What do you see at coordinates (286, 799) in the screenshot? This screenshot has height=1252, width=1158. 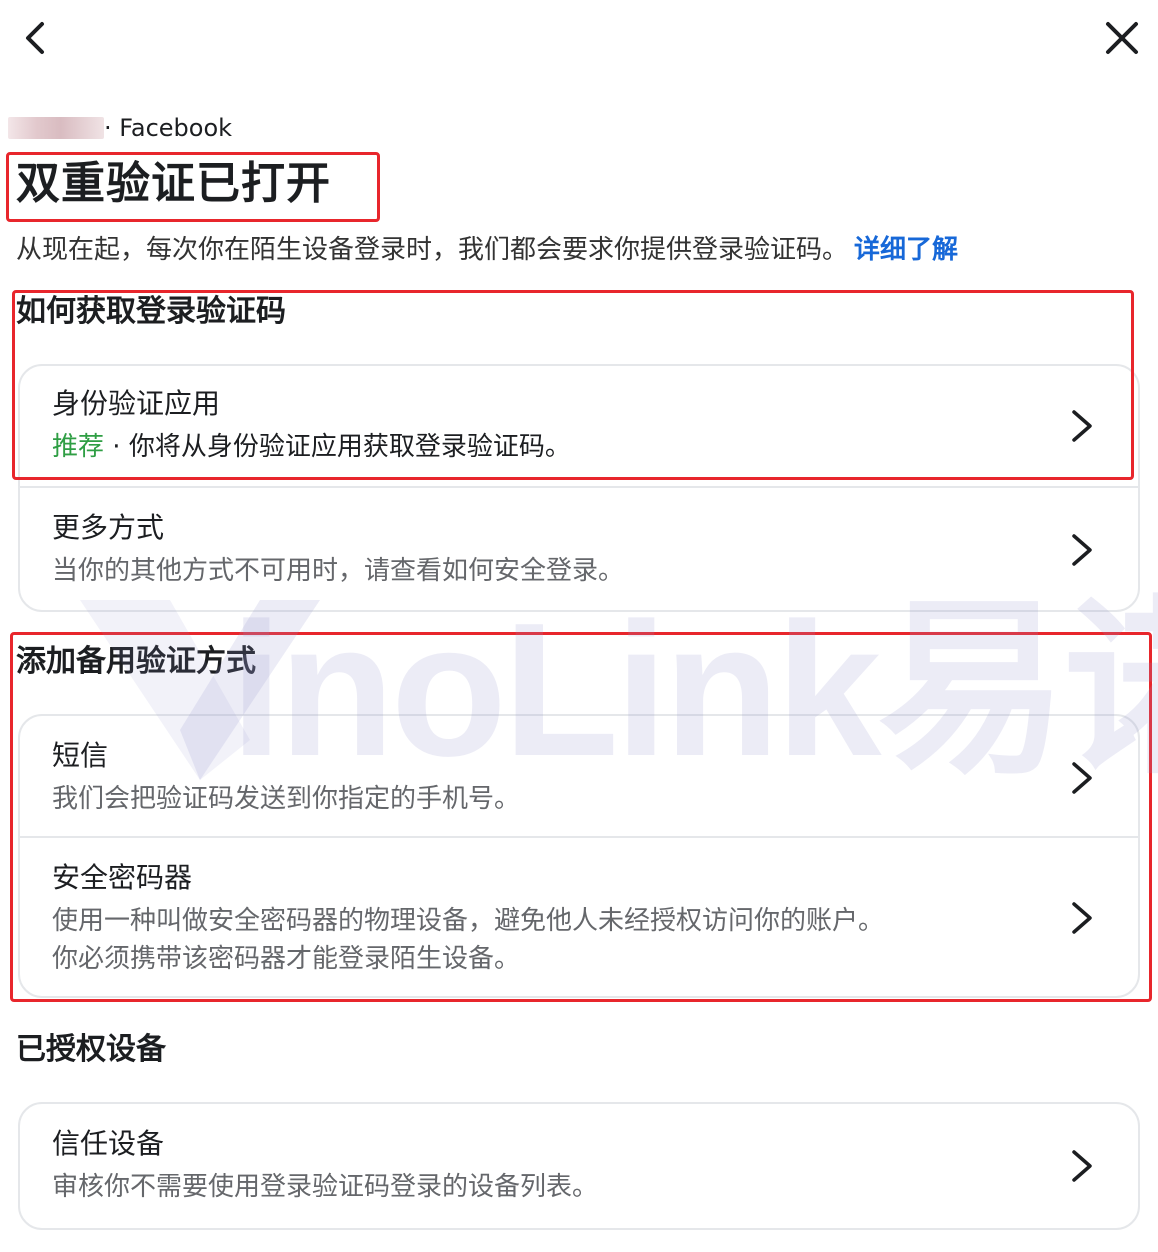 I see `sms-desc: 我们会把验证码发送到你指定的手机号。` at bounding box center [286, 799].